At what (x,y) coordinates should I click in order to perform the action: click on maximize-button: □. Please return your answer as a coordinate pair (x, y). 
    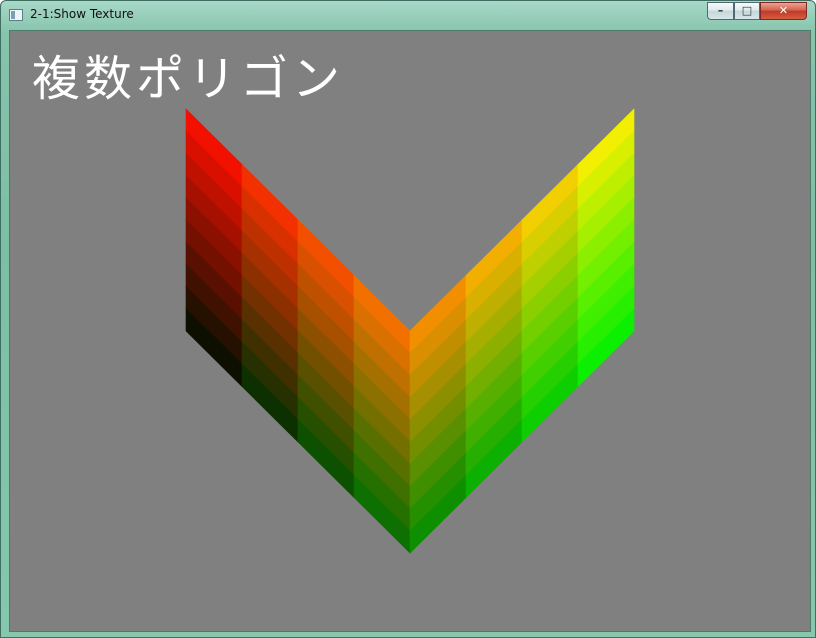
    Looking at the image, I should click on (747, 11).